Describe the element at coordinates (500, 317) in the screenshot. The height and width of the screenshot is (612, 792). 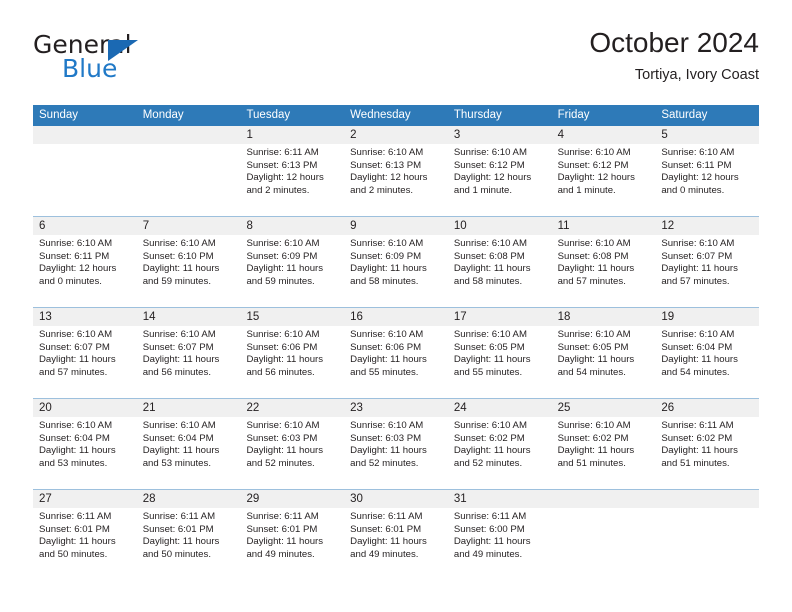
I see `day-number: 17` at that location.